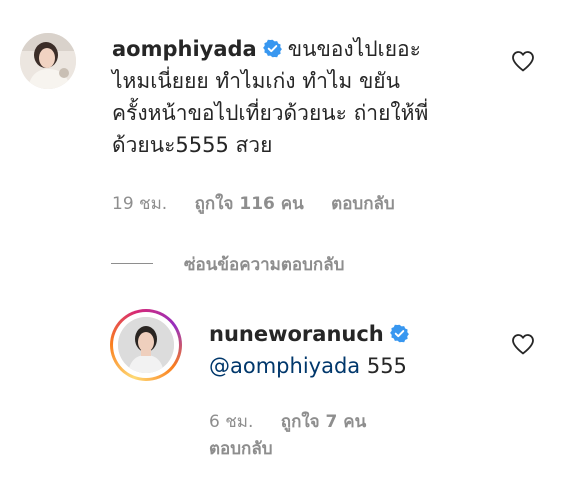 This screenshot has height=488, width=567. What do you see at coordinates (264, 264) in the screenshot?
I see `hide-replies-button: ซ่อนข้อความตอบกลับ` at bounding box center [264, 264].